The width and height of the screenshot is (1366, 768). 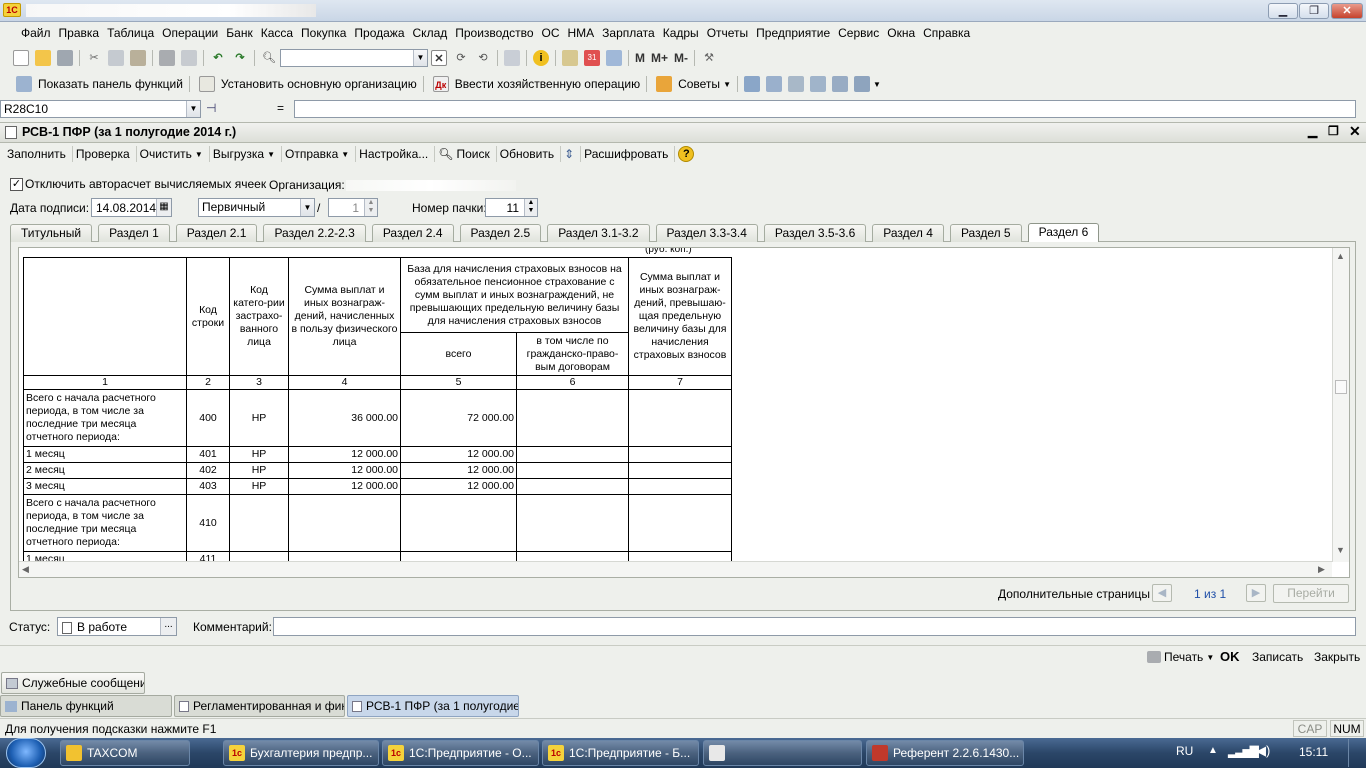 I want to click on comment-field, so click(x=814, y=626).